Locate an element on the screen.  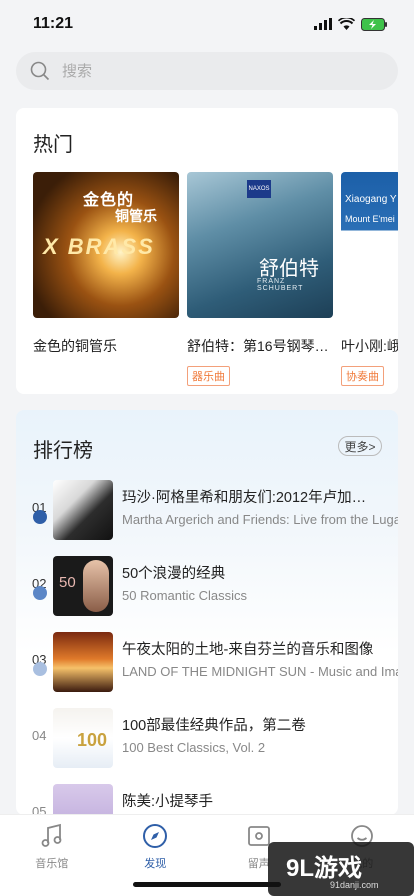
site-watermark: 9L游戏 91danji.com is located at coordinates (341, 869).